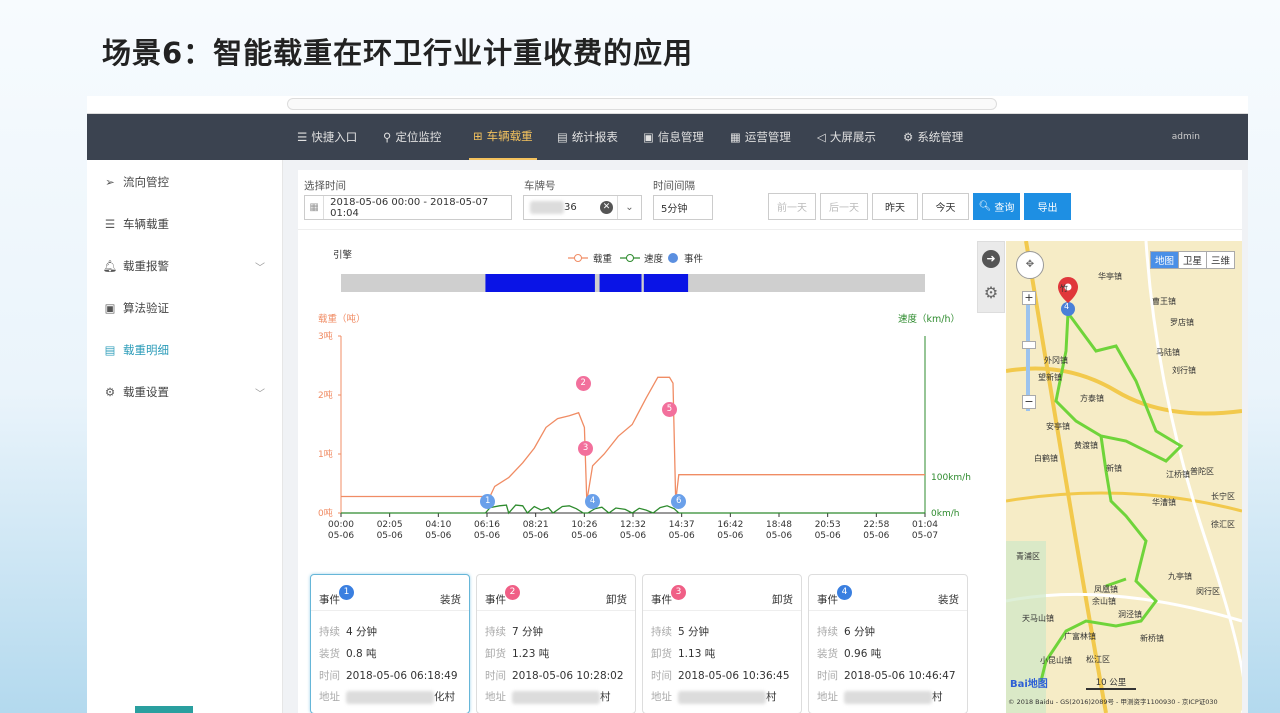 Image resolution: width=1280 pixels, height=713 pixels. What do you see at coordinates (185, 182) in the screenshot?
I see `sidebar-item-flow-control: ➢ 流向管控` at bounding box center [185, 182].